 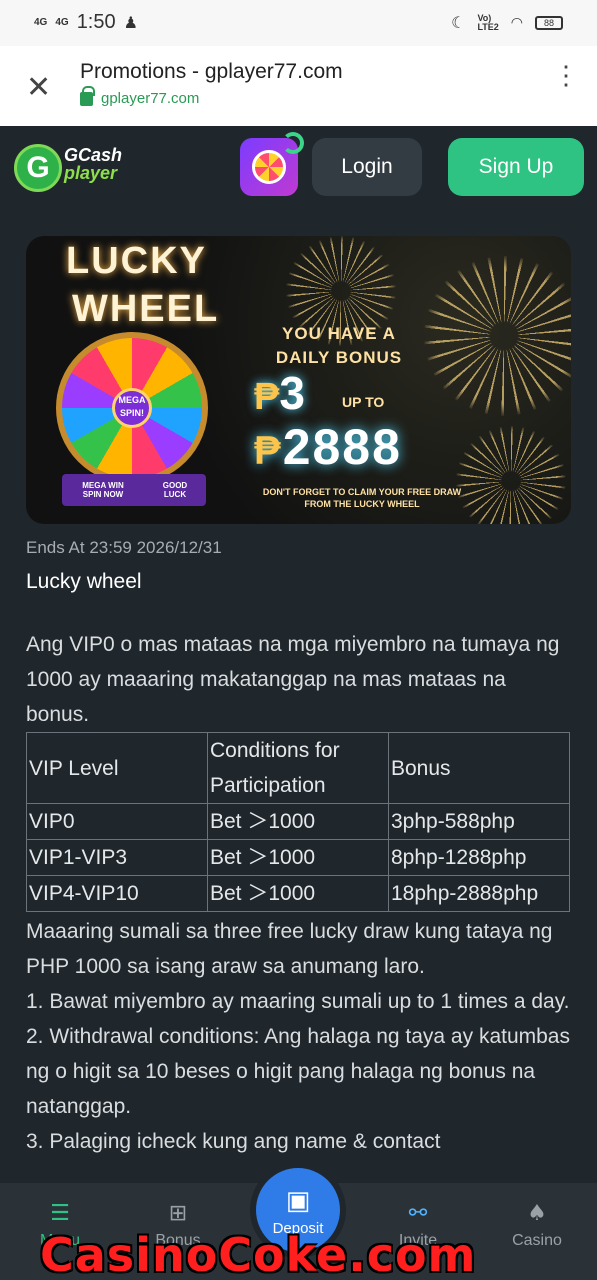 What do you see at coordinates (507, 22) in the screenshot?
I see `status-right: ☾ Vo) LTE2 ◠ 88` at bounding box center [507, 22].